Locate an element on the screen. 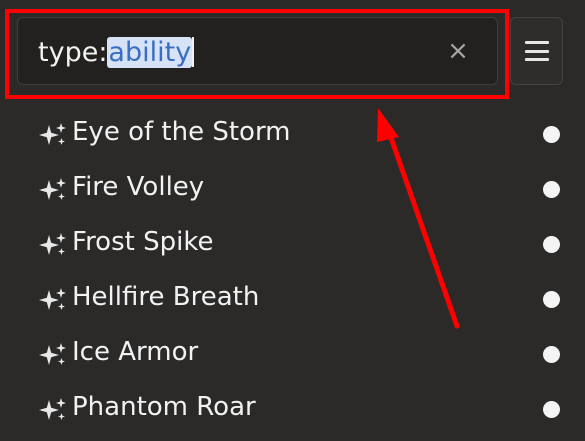 Image resolution: width=585 pixels, height=441 pixels. search-input: type: ability × is located at coordinates (257, 51).